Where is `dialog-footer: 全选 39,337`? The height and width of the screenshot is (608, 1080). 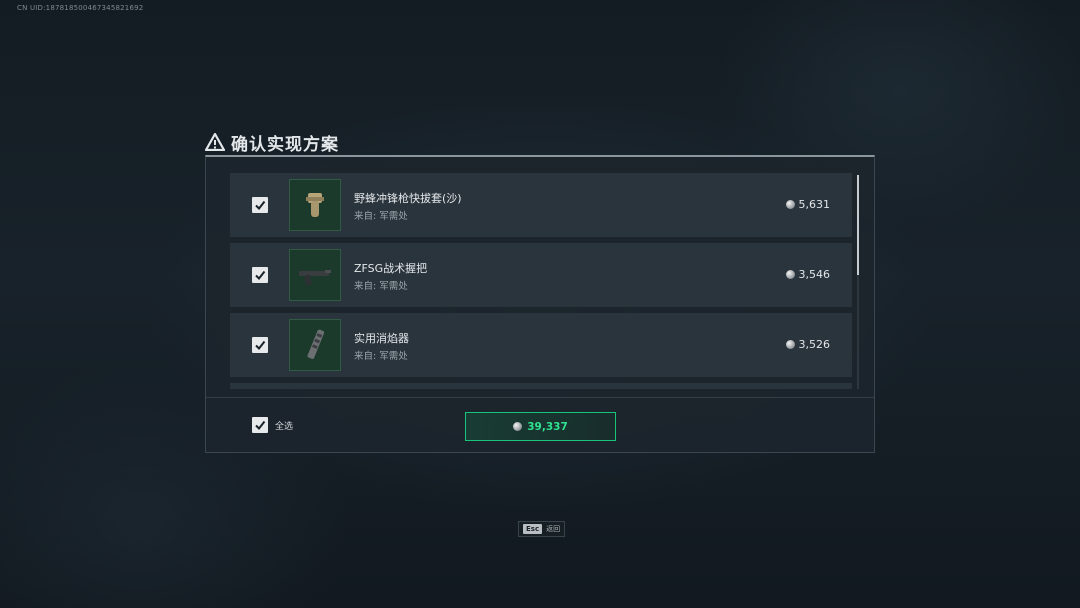 dialog-footer: 全选 39,337 is located at coordinates (540, 425).